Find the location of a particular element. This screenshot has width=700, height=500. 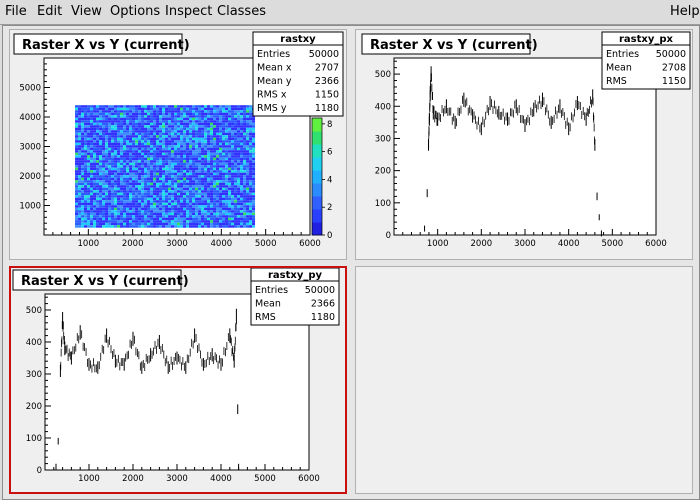

stats-value: 2707 is located at coordinates (327, 68).